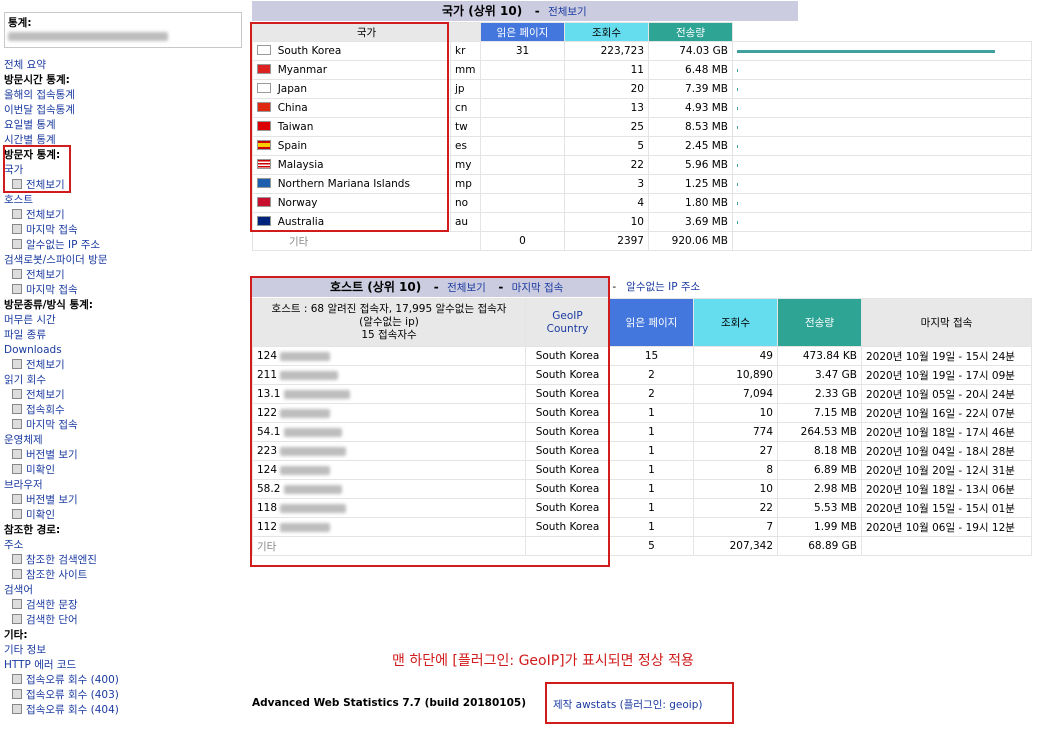  I want to click on hosts-other-row: 기타 5 207,342 68.89 GB, so click(642, 546).